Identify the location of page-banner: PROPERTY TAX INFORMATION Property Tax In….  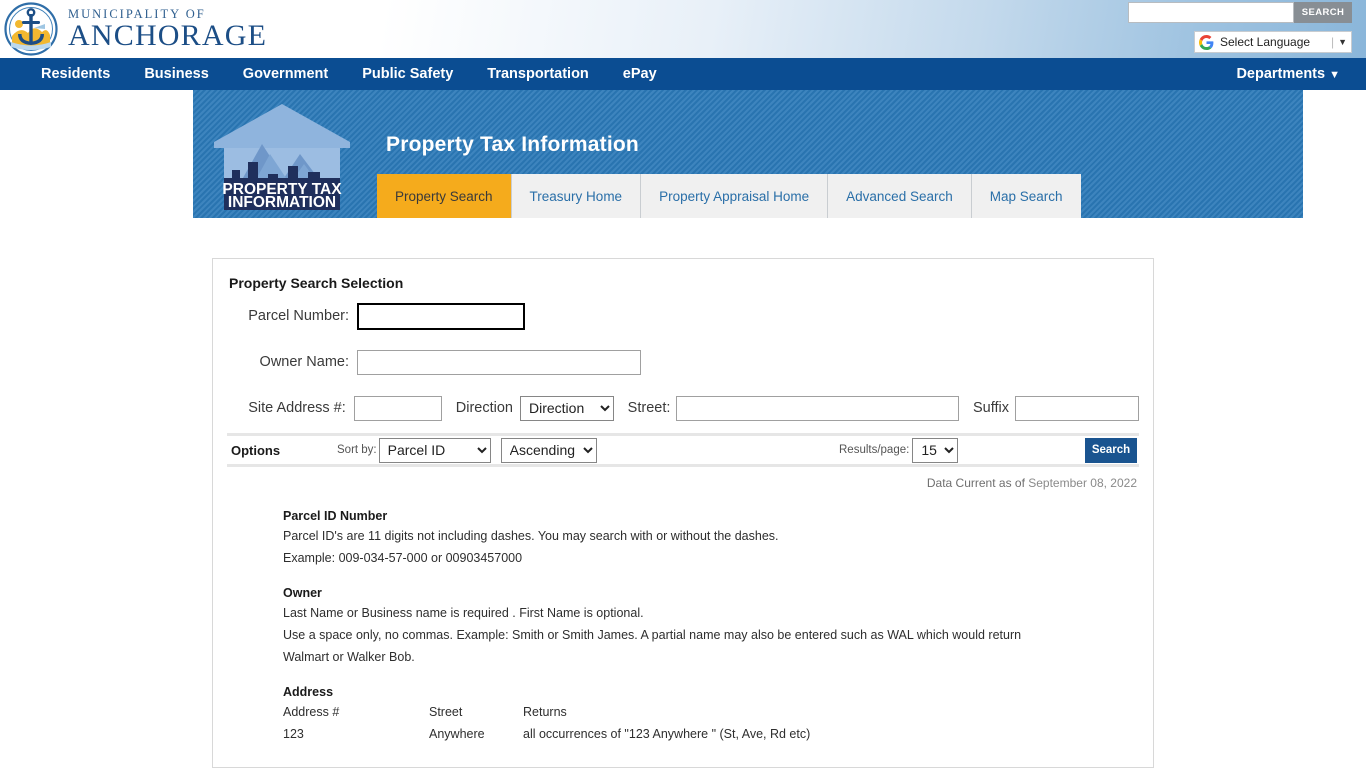
(748, 154).